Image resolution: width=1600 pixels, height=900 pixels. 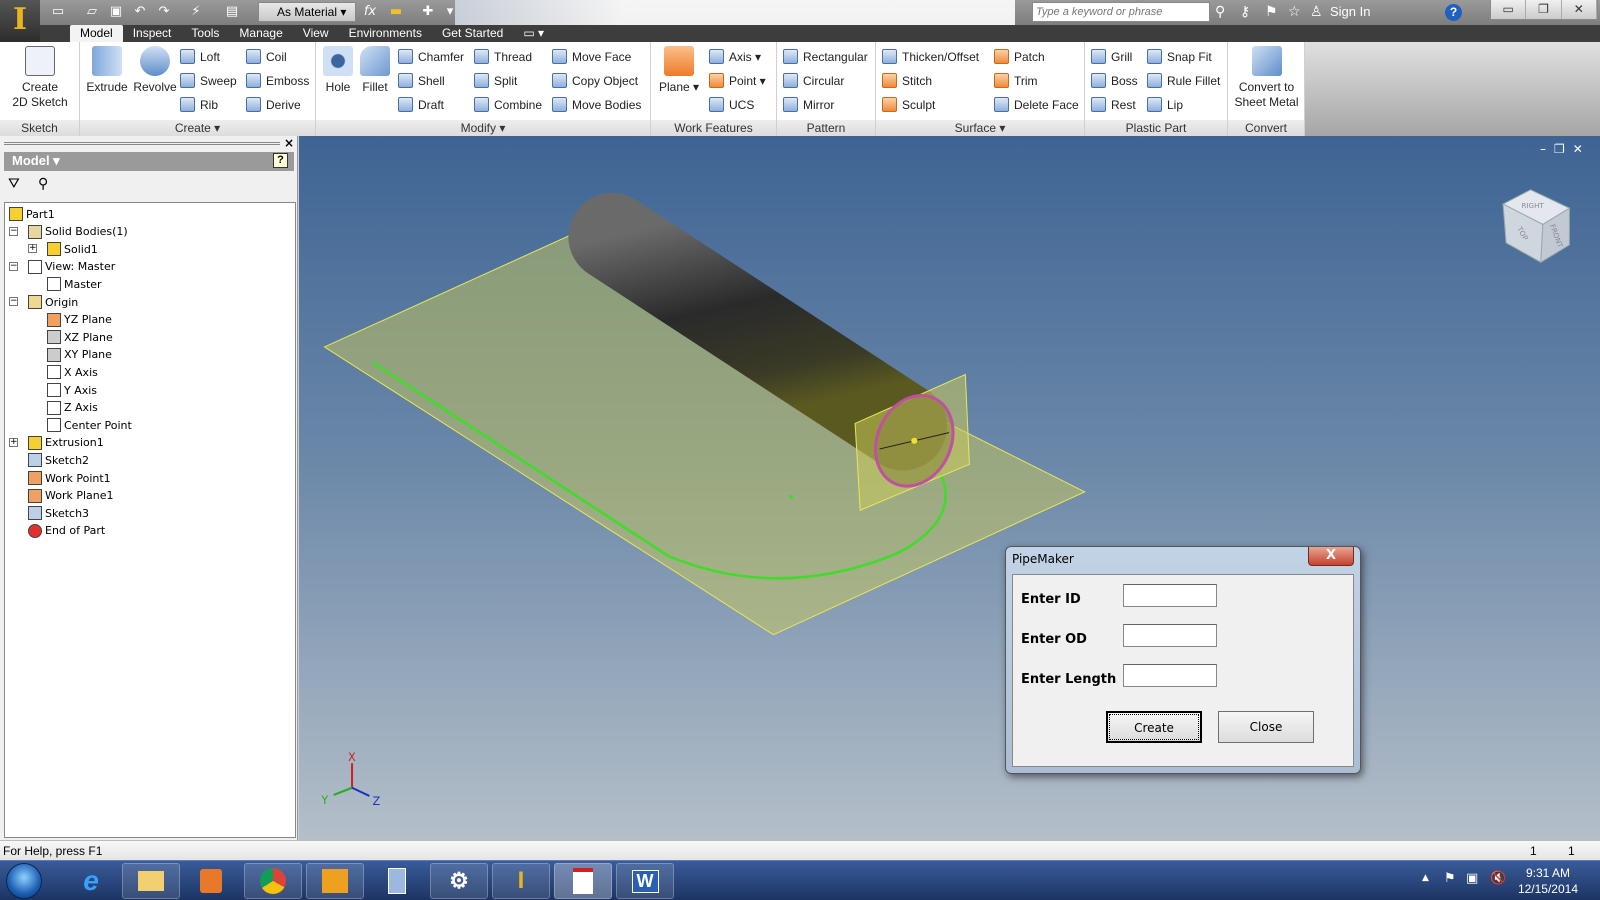 What do you see at coordinates (508, 104) in the screenshot?
I see `combine-button: Combine` at bounding box center [508, 104].